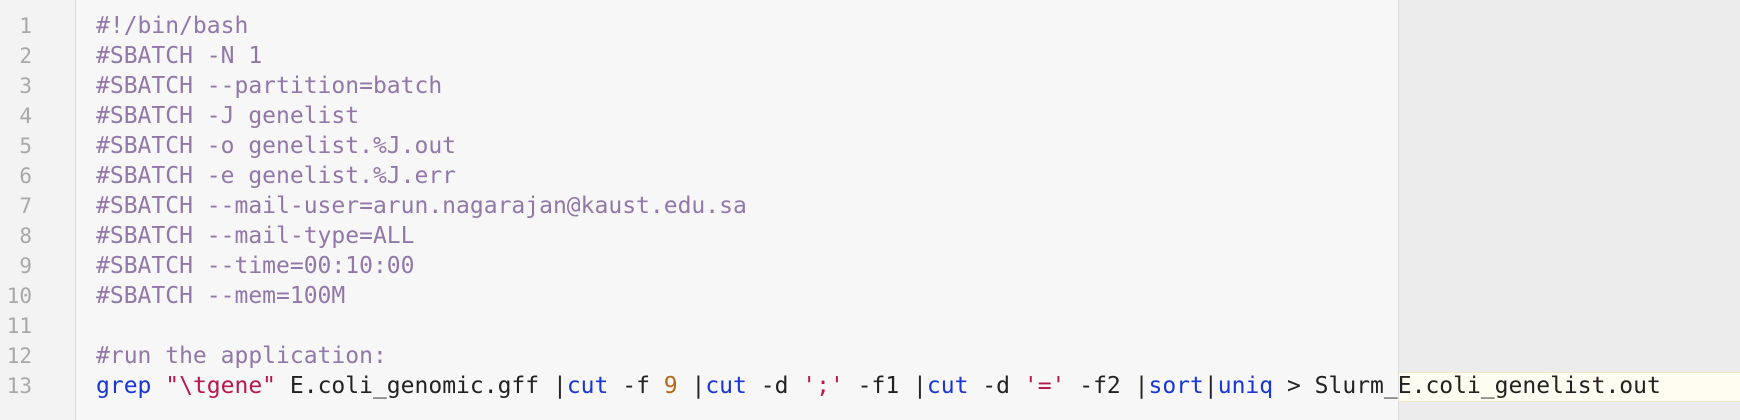 The image size is (1740, 420). Describe the element at coordinates (25, 176) in the screenshot. I see `line-number: 6` at that location.